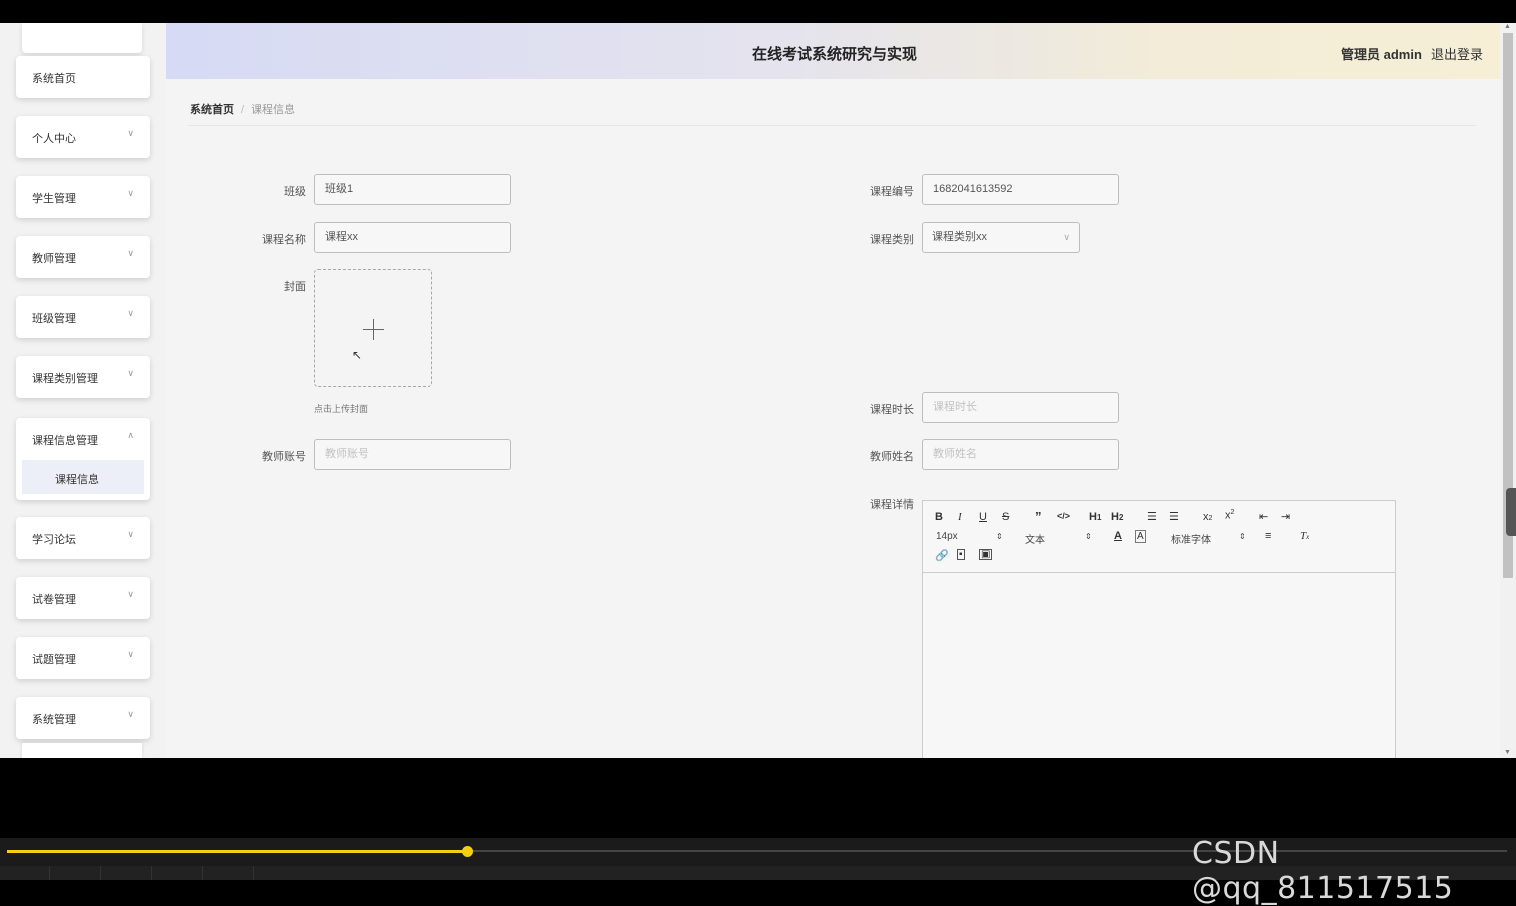 This screenshot has width=1516, height=906. What do you see at coordinates (54, 660) in the screenshot?
I see `sidebar-item-label: 试题管理` at bounding box center [54, 660].